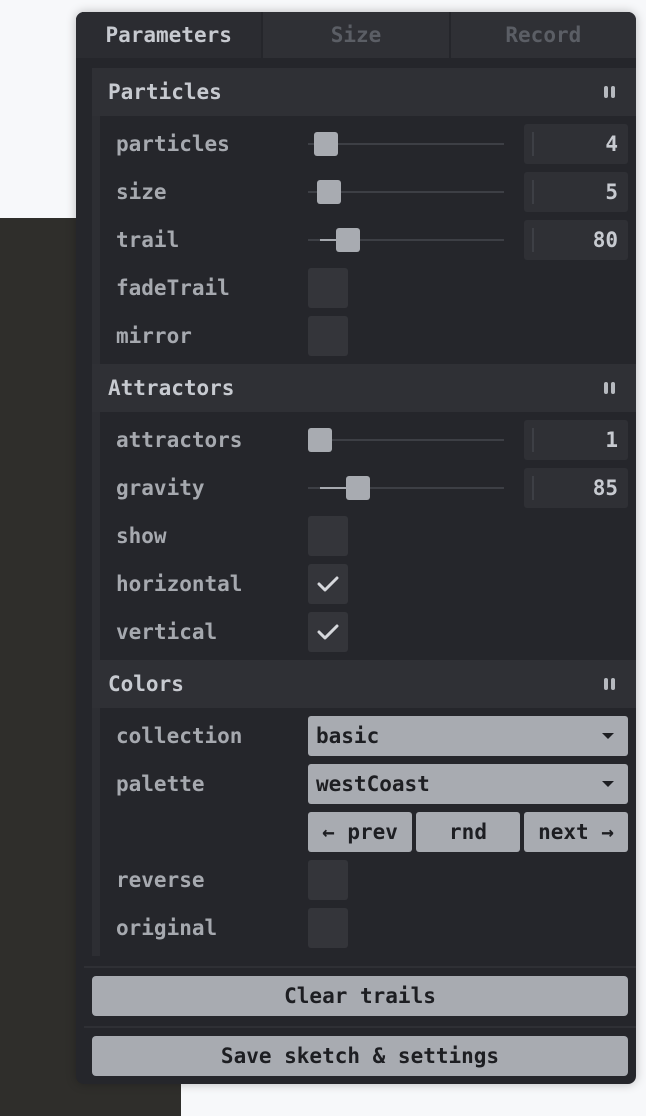  What do you see at coordinates (328, 880) in the screenshot?
I see `reverse-checkbox` at bounding box center [328, 880].